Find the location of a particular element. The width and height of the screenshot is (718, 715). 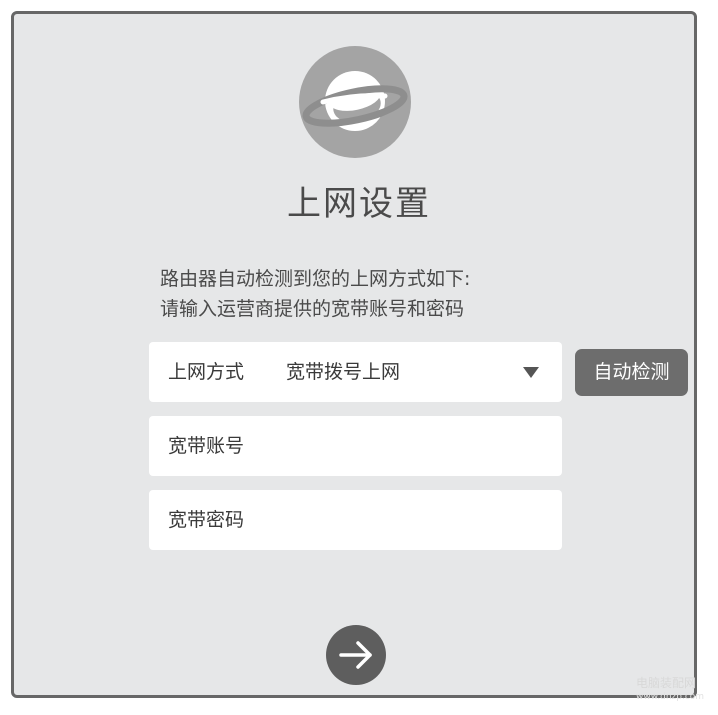

next-button is located at coordinates (356, 655).